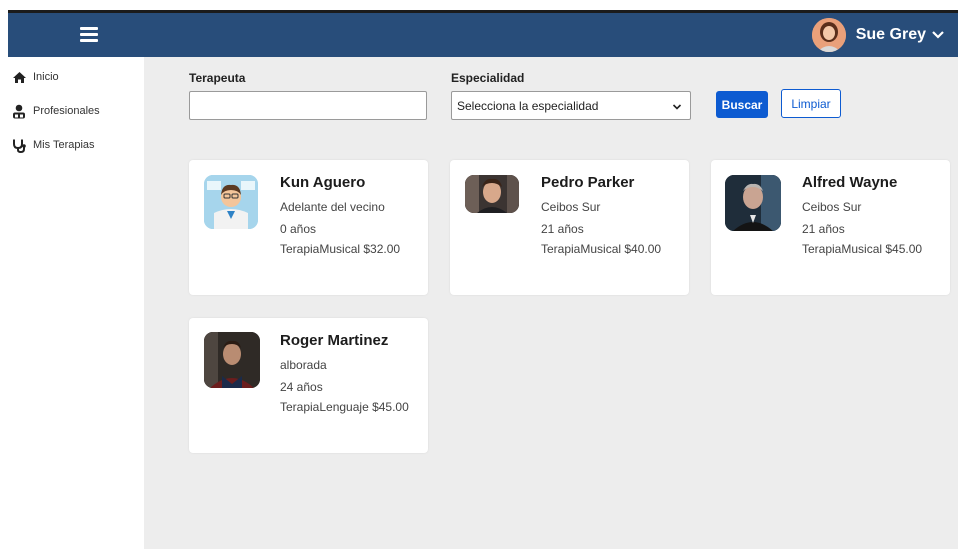 This screenshot has width=958, height=549. I want to click on stethoscope-icon, so click(19, 145).